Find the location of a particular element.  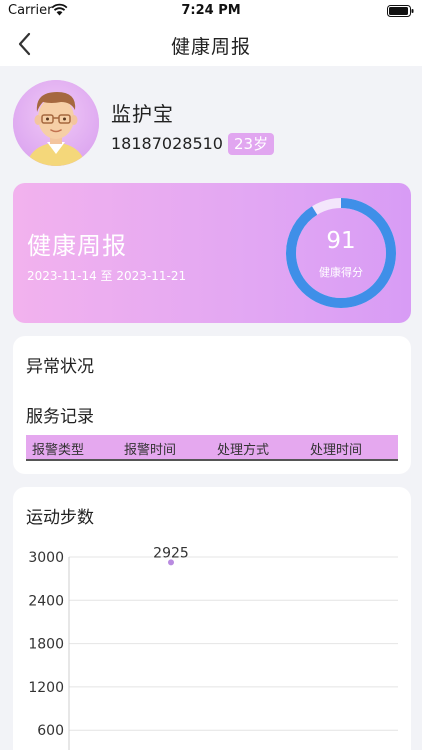

profile-header: 监护宝 18187028510 23岁 is located at coordinates (211, 121).